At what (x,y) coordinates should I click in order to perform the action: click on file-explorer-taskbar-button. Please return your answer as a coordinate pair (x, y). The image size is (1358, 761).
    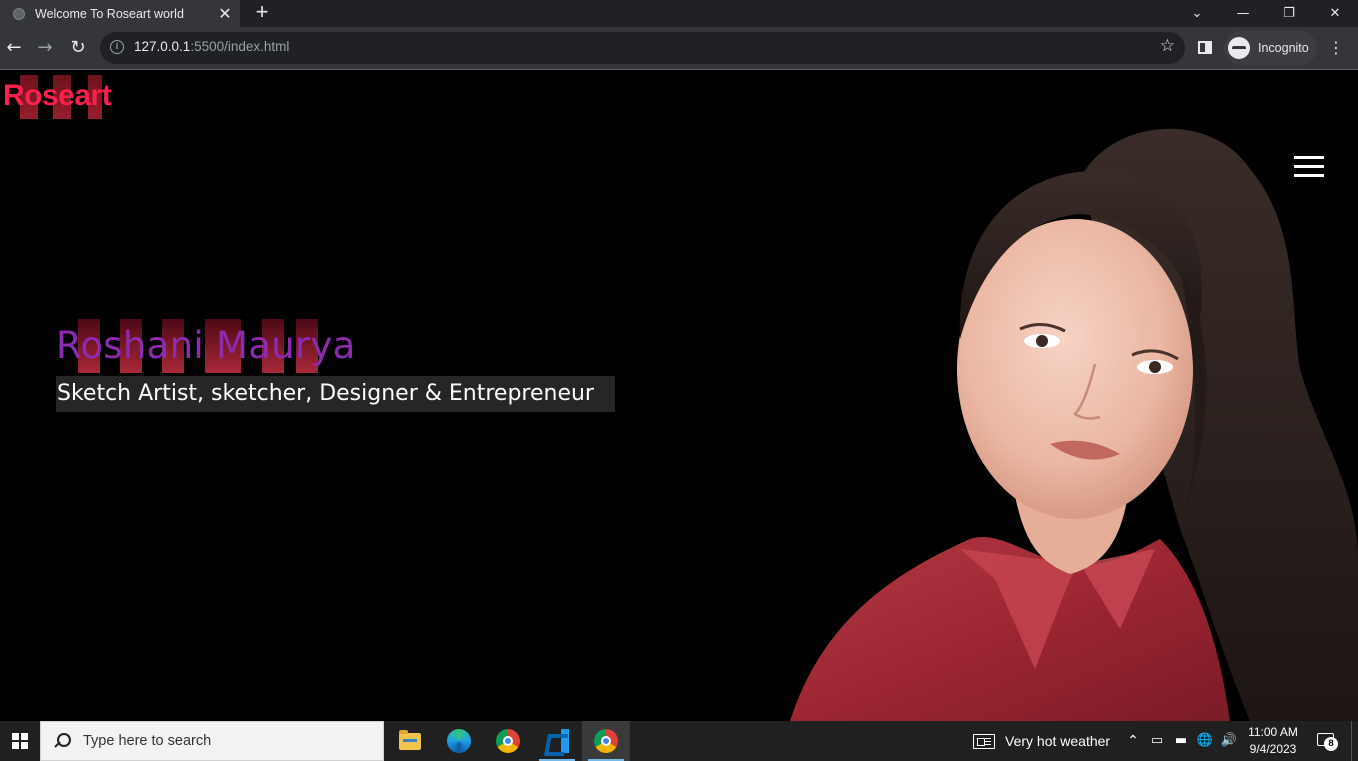
    Looking at the image, I should click on (410, 741).